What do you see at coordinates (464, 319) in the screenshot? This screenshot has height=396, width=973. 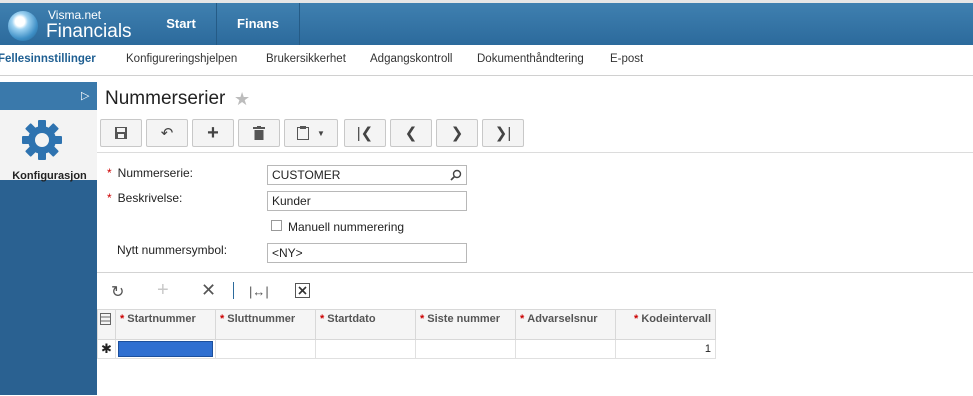 I see `col-siste-nummer-label: Siste nummer` at bounding box center [464, 319].